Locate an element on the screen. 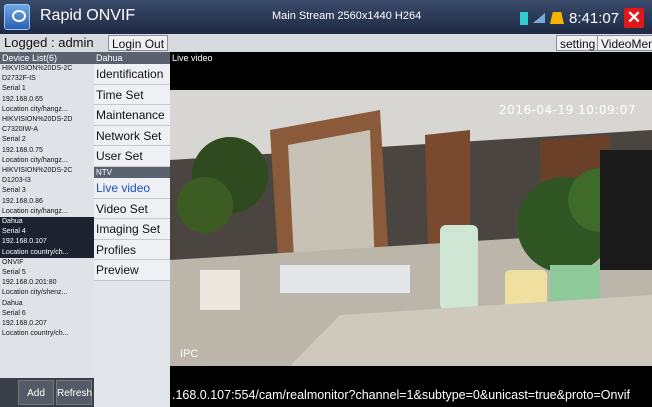 Image resolution: width=652 pixels, height=407 pixels. device-ip: 192.168.0.107 is located at coordinates (24, 242).